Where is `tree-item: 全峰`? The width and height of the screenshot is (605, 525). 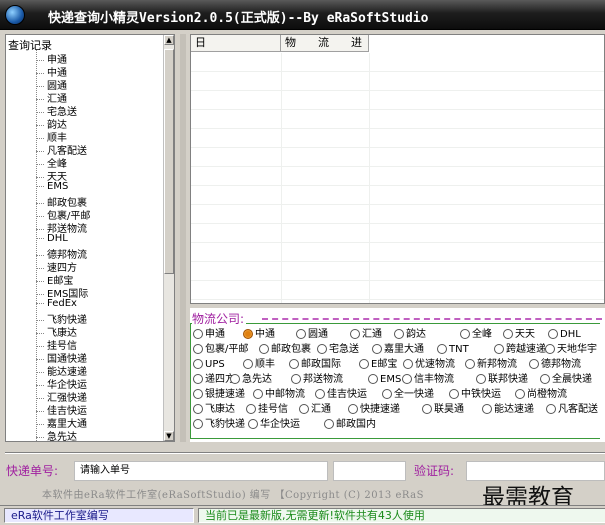
tree-item: 全峰 is located at coordinates (51, 162).